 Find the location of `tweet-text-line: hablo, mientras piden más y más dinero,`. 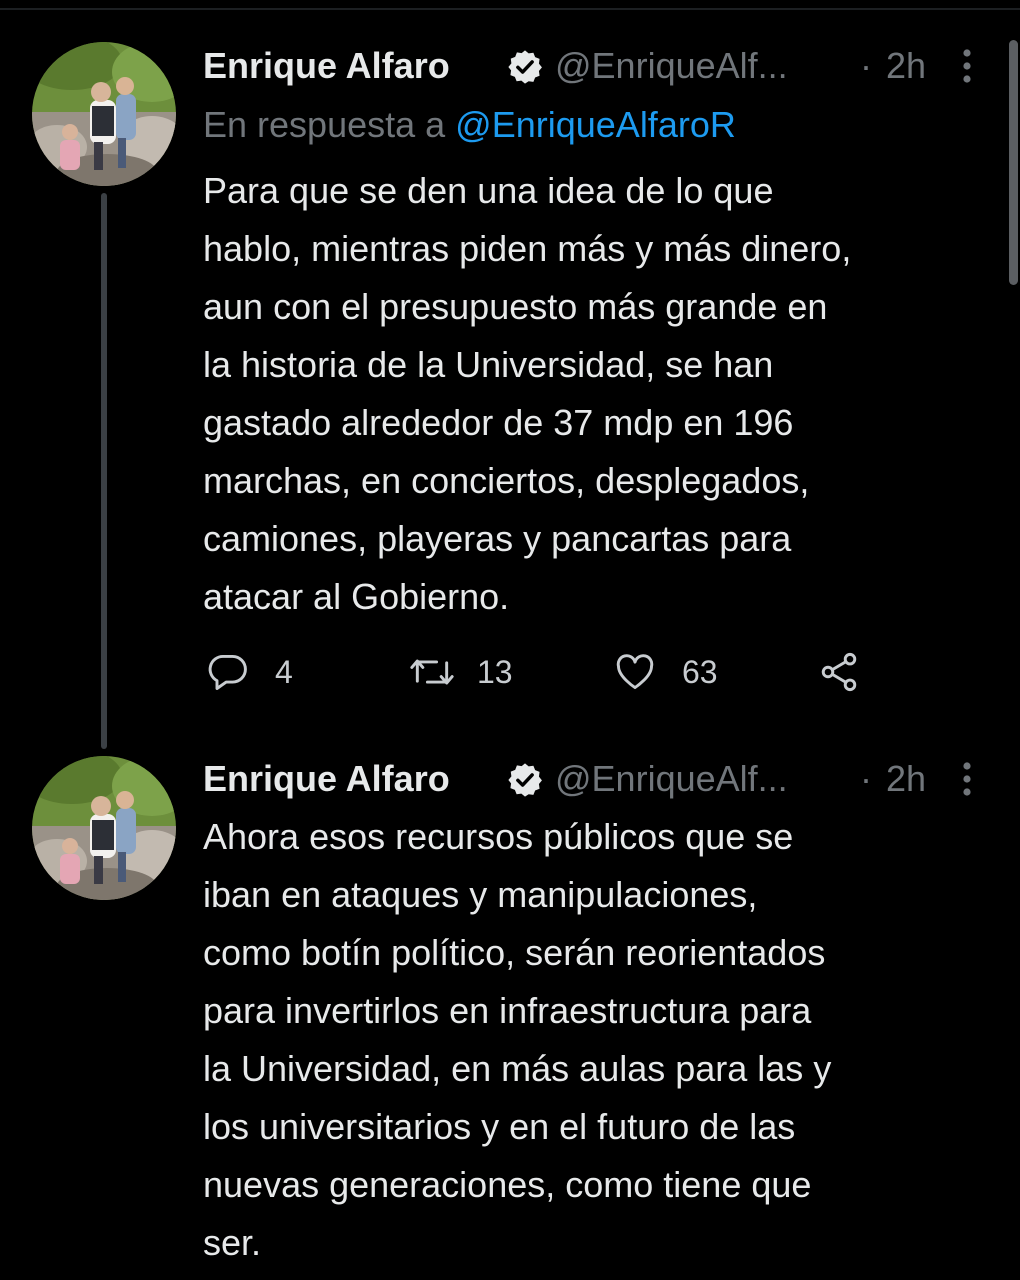

tweet-text-line: hablo, mientras piden más y más dinero, is located at coordinates (527, 248).